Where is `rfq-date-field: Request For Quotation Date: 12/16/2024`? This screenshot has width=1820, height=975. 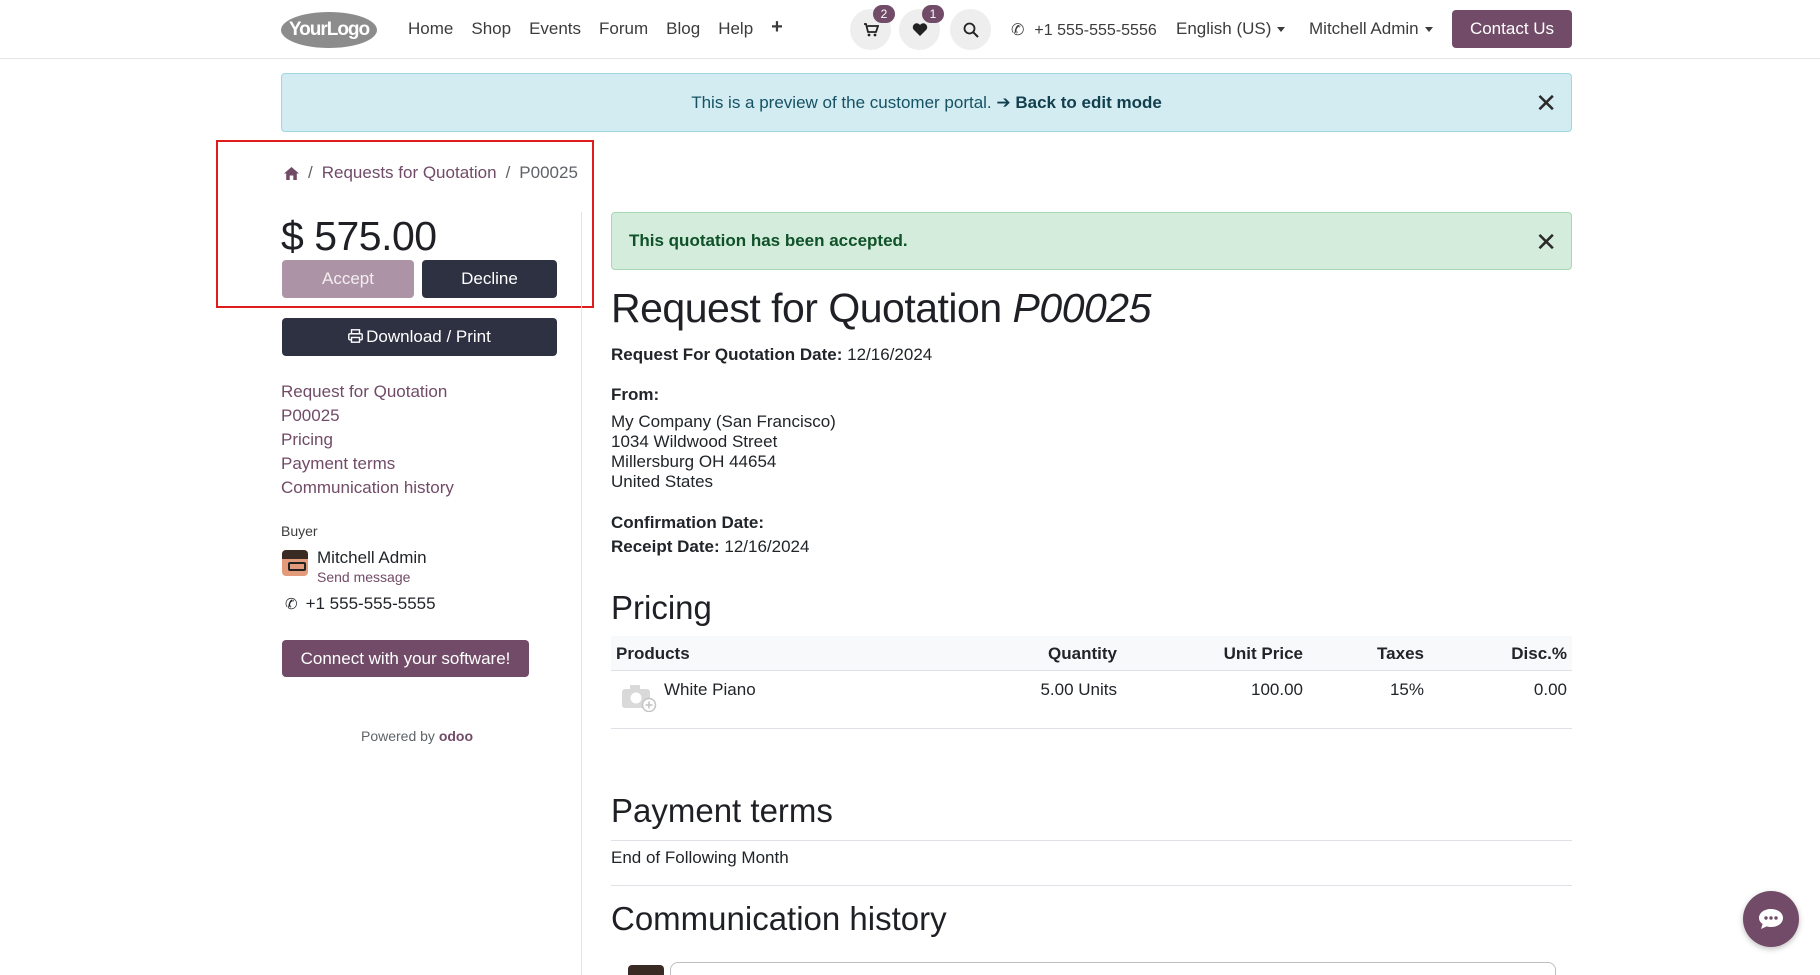 rfq-date-field: Request For Quotation Date: 12/16/2024 is located at coordinates (771, 355).